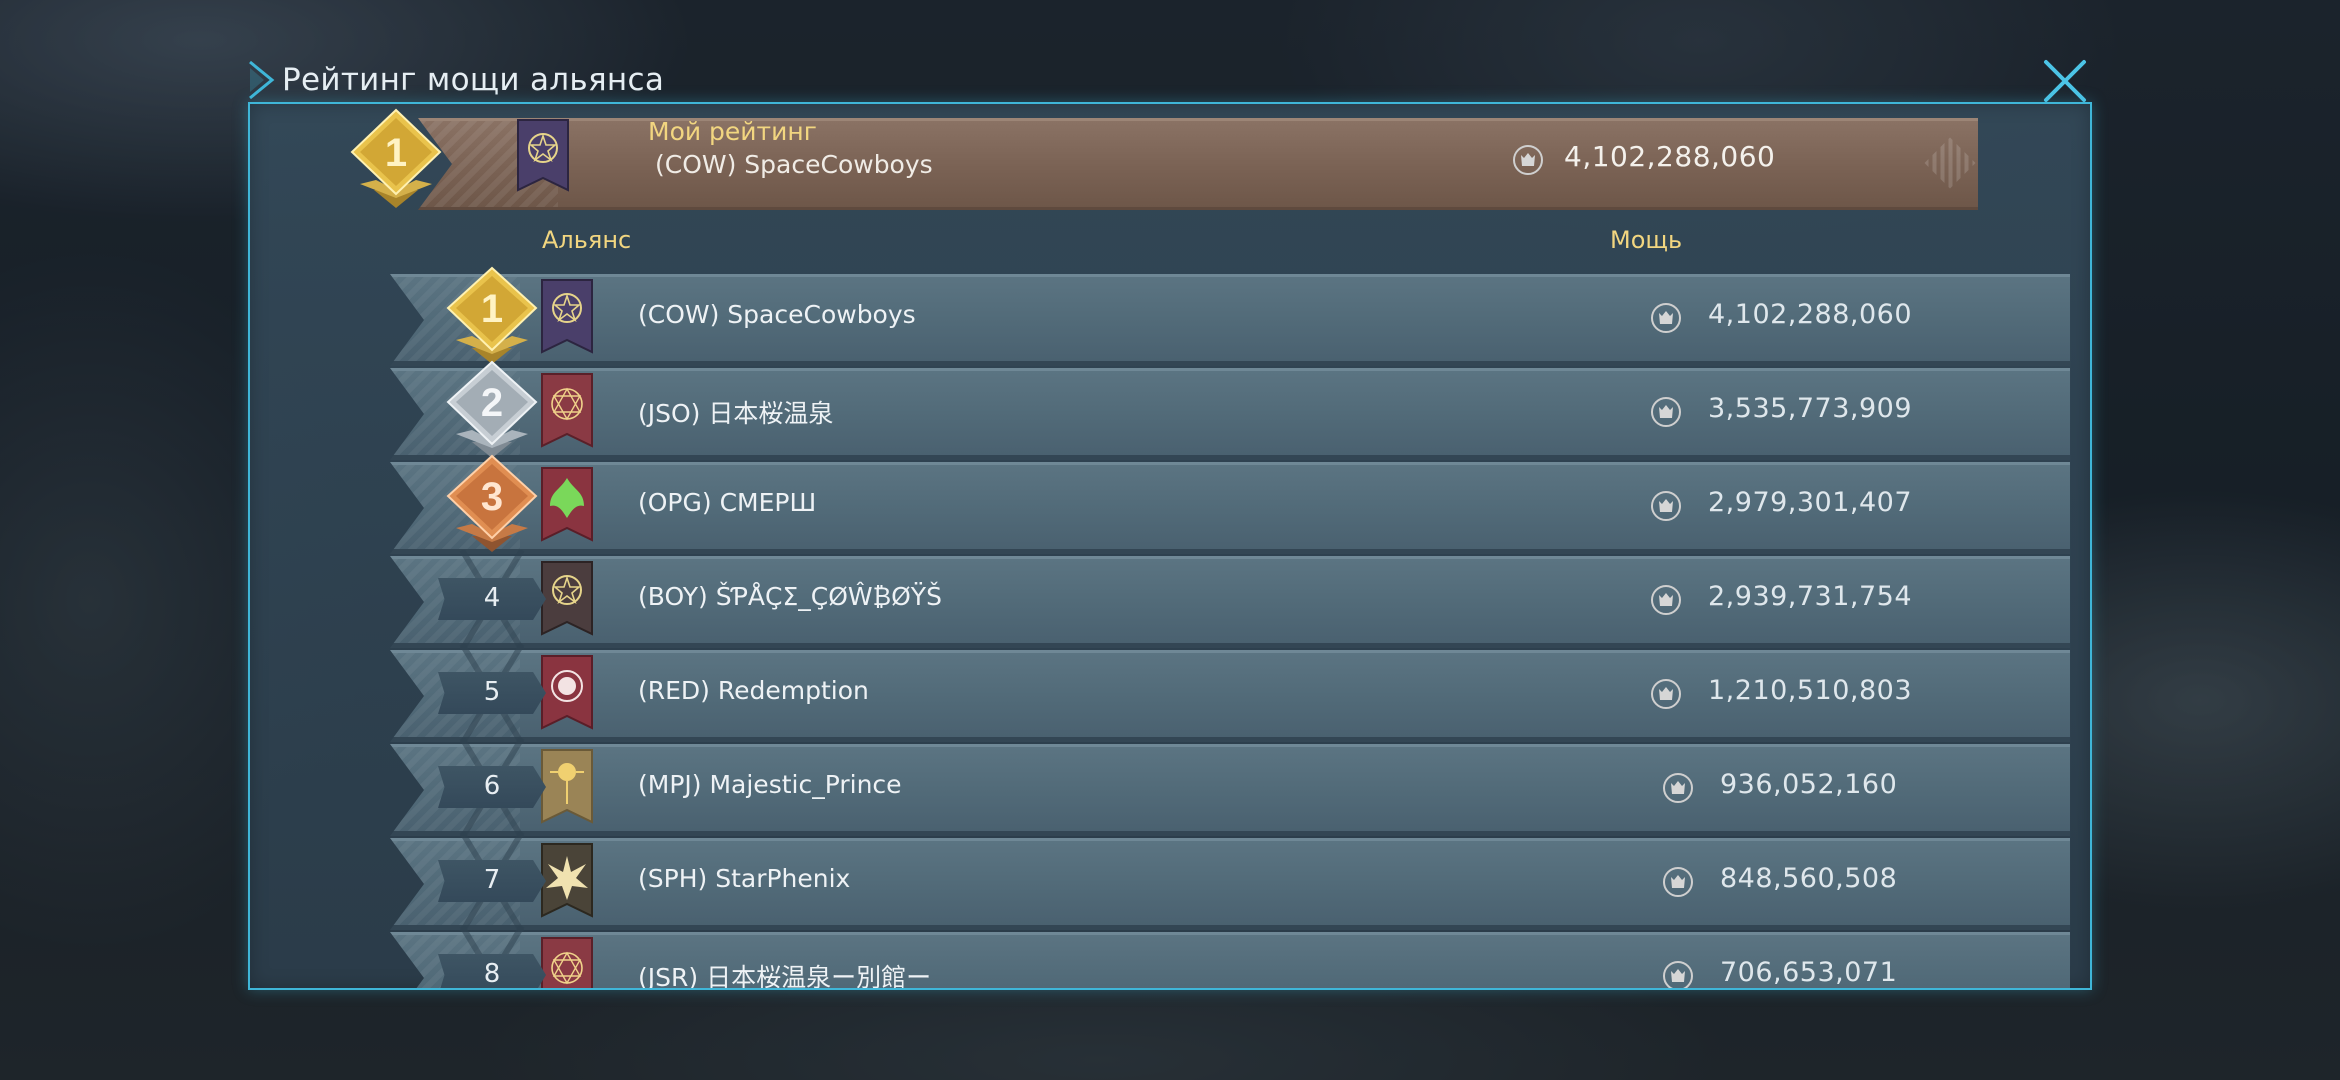 This screenshot has width=2340, height=1080. I want to click on alliance-power: 706,653,071, so click(1809, 972).